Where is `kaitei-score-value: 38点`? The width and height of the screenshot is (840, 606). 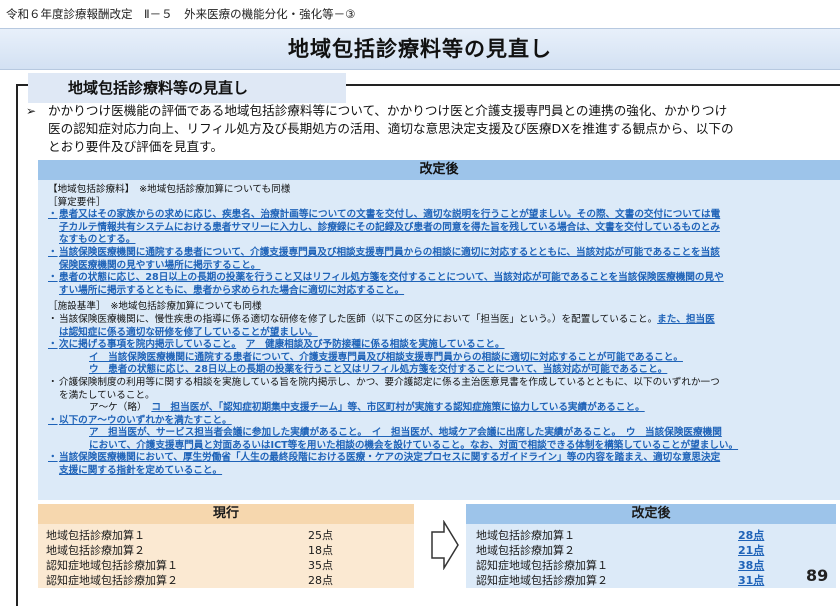 kaitei-score-value: 38点 is located at coordinates (751, 565).